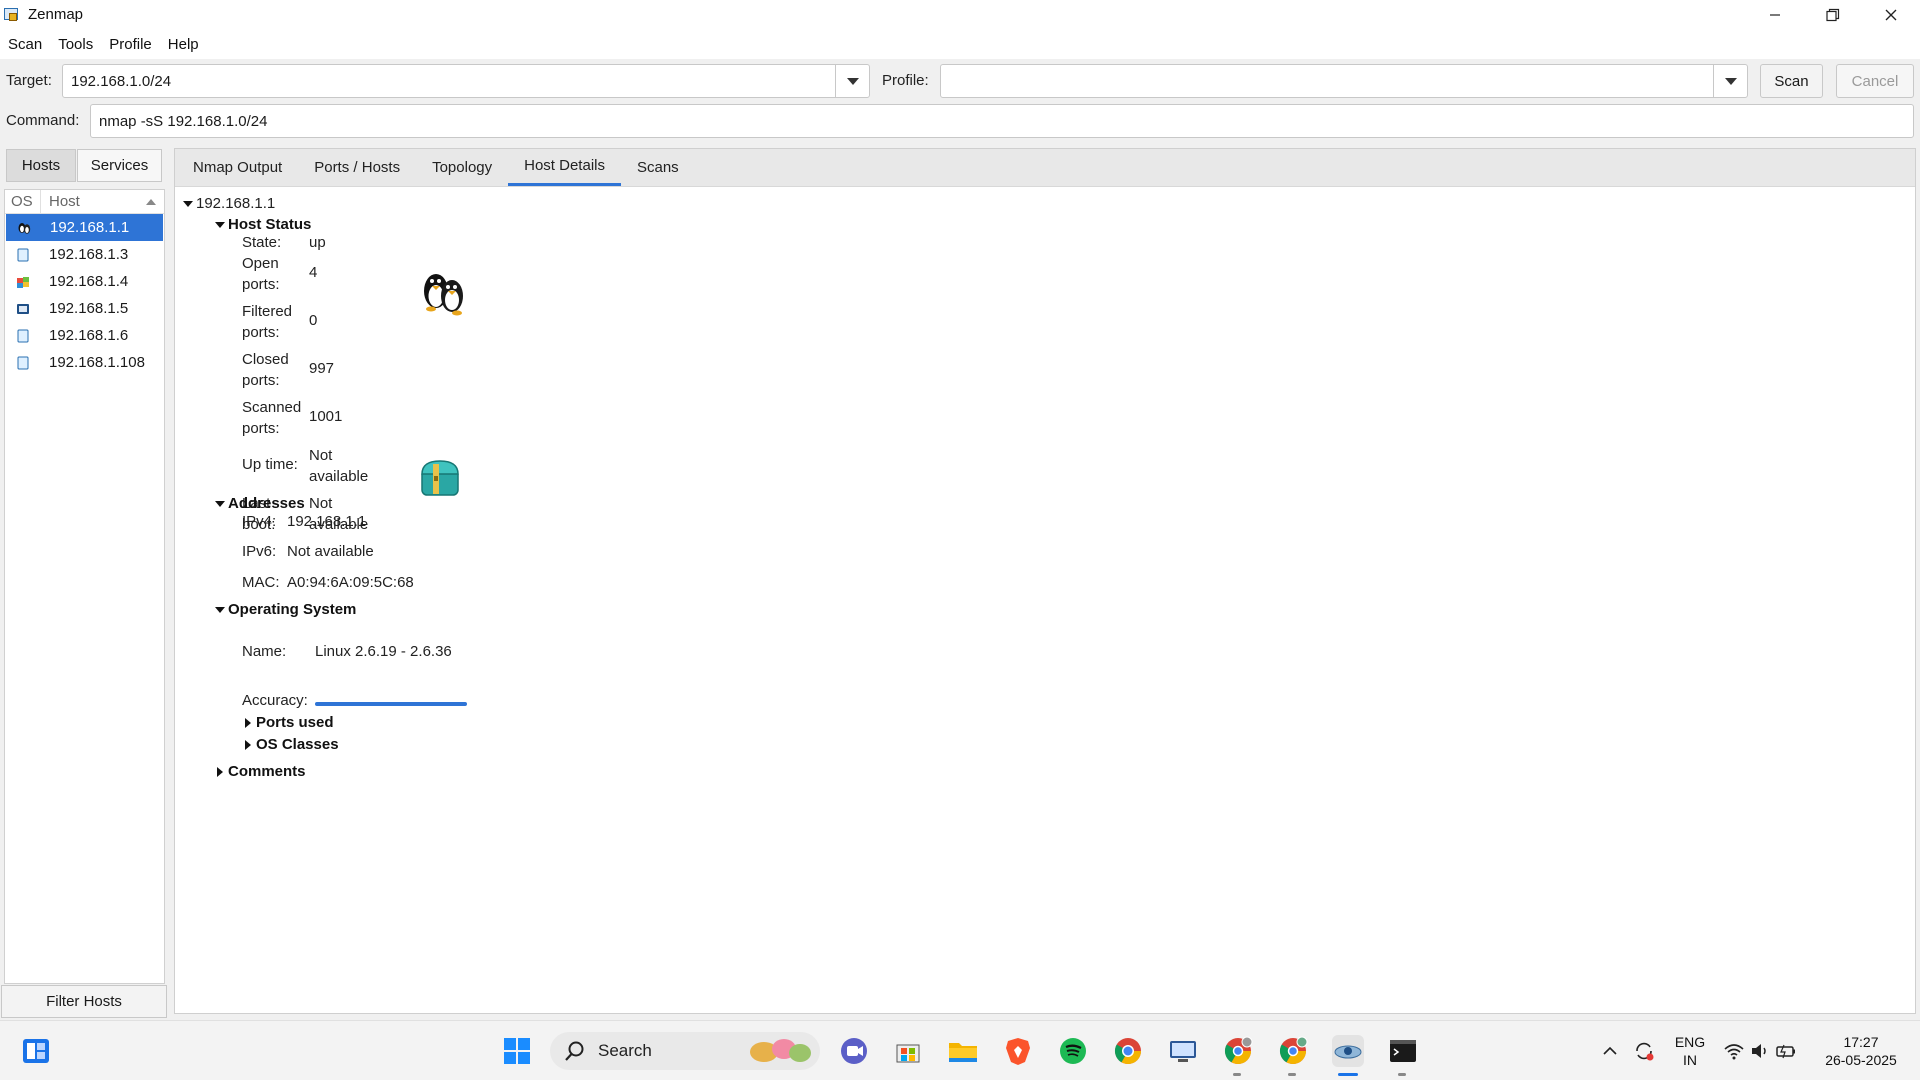 This screenshot has height=1080, width=1920. I want to click on remote-desktop-icon, so click(1183, 1051).